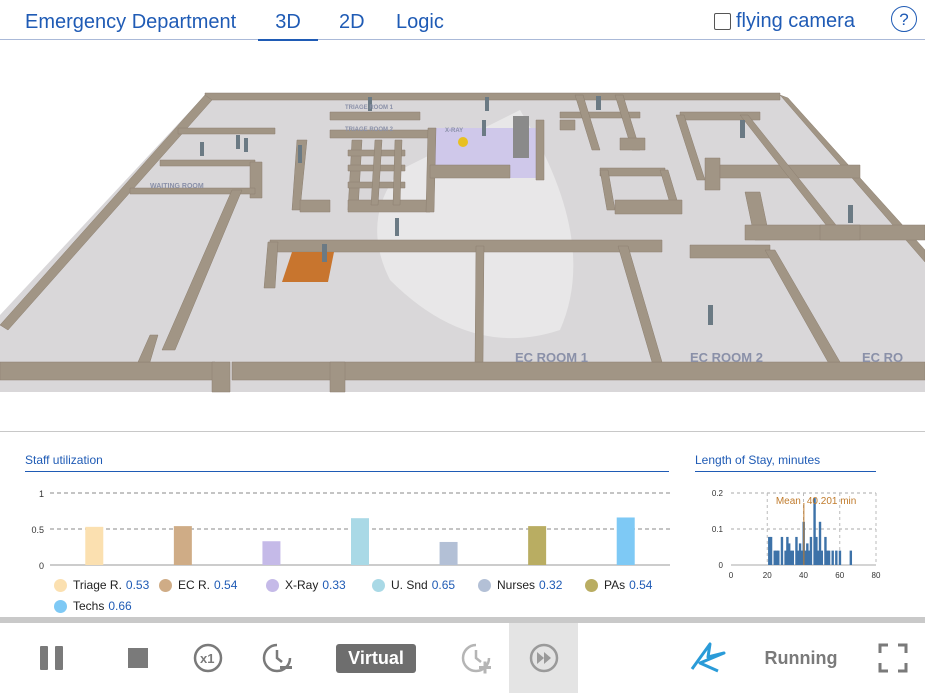 The image size is (925, 693). Describe the element at coordinates (788, 501) in the screenshot. I see `stay-mean-label: Mean` at that location.